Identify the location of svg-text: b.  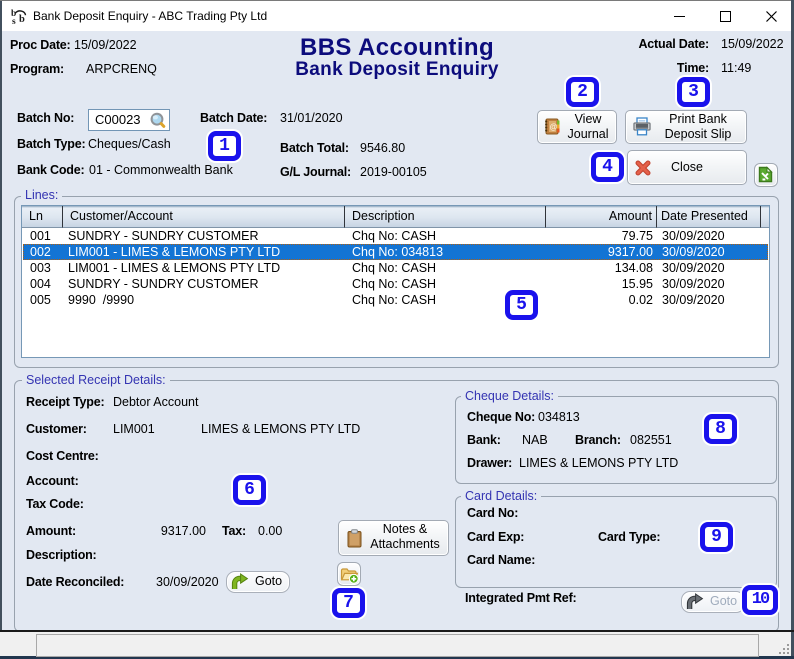
(22, 19).